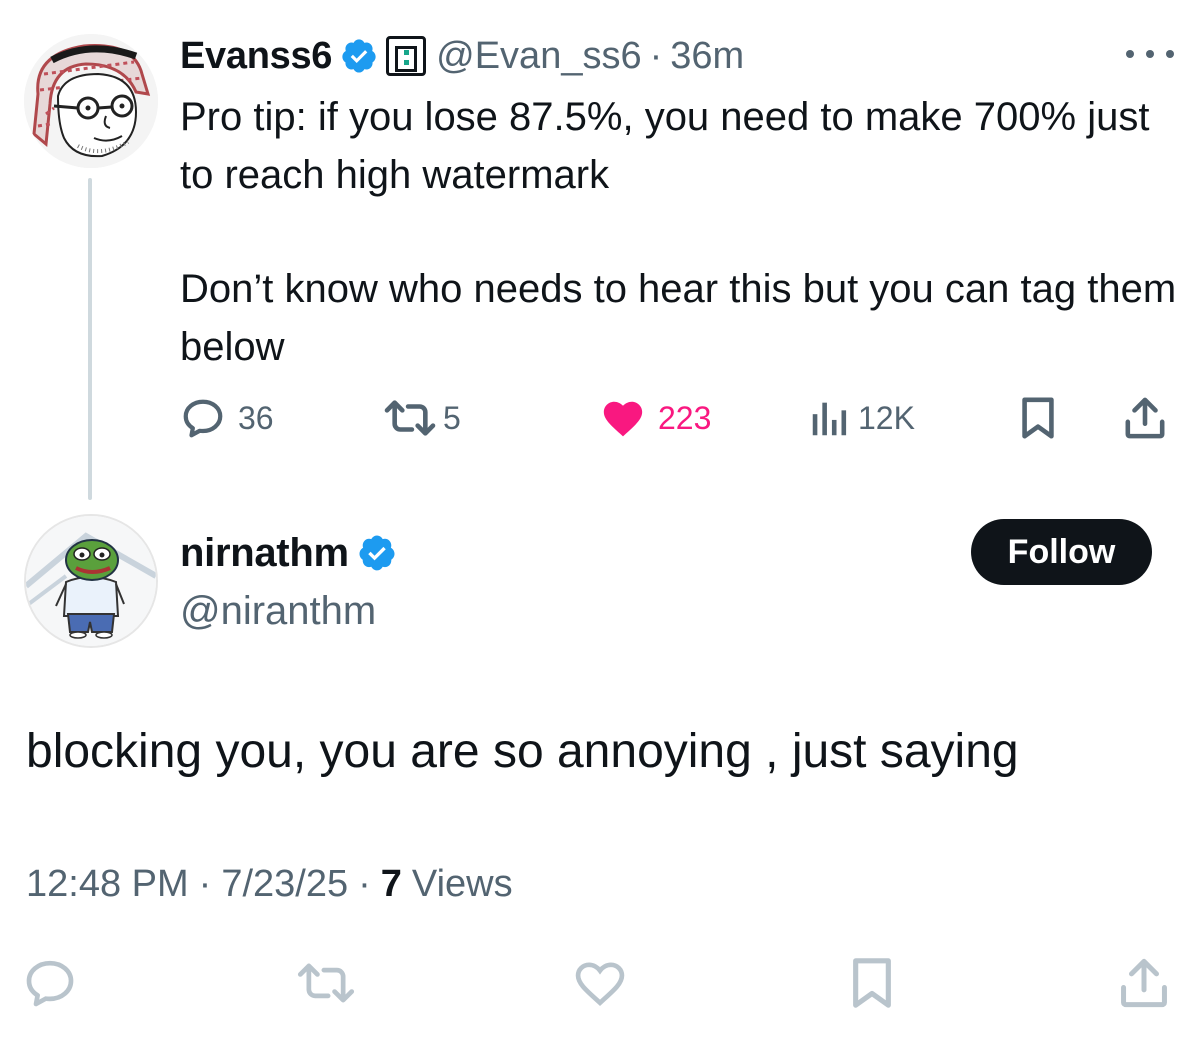  Describe the element at coordinates (452, 417) in the screenshot. I see `repost-count: 5` at that location.